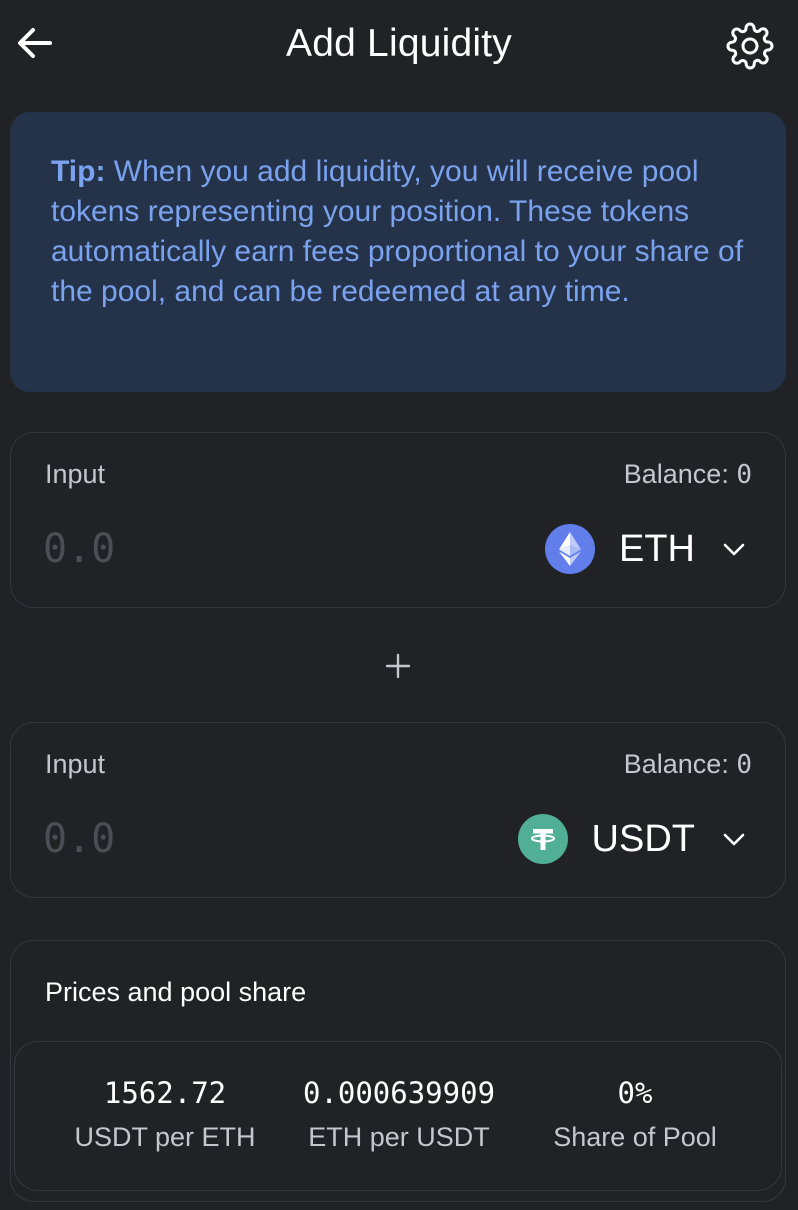 This screenshot has height=1210, width=798. Describe the element at coordinates (399, 1137) in the screenshot. I see `stat-label: ETH per USDT` at that location.